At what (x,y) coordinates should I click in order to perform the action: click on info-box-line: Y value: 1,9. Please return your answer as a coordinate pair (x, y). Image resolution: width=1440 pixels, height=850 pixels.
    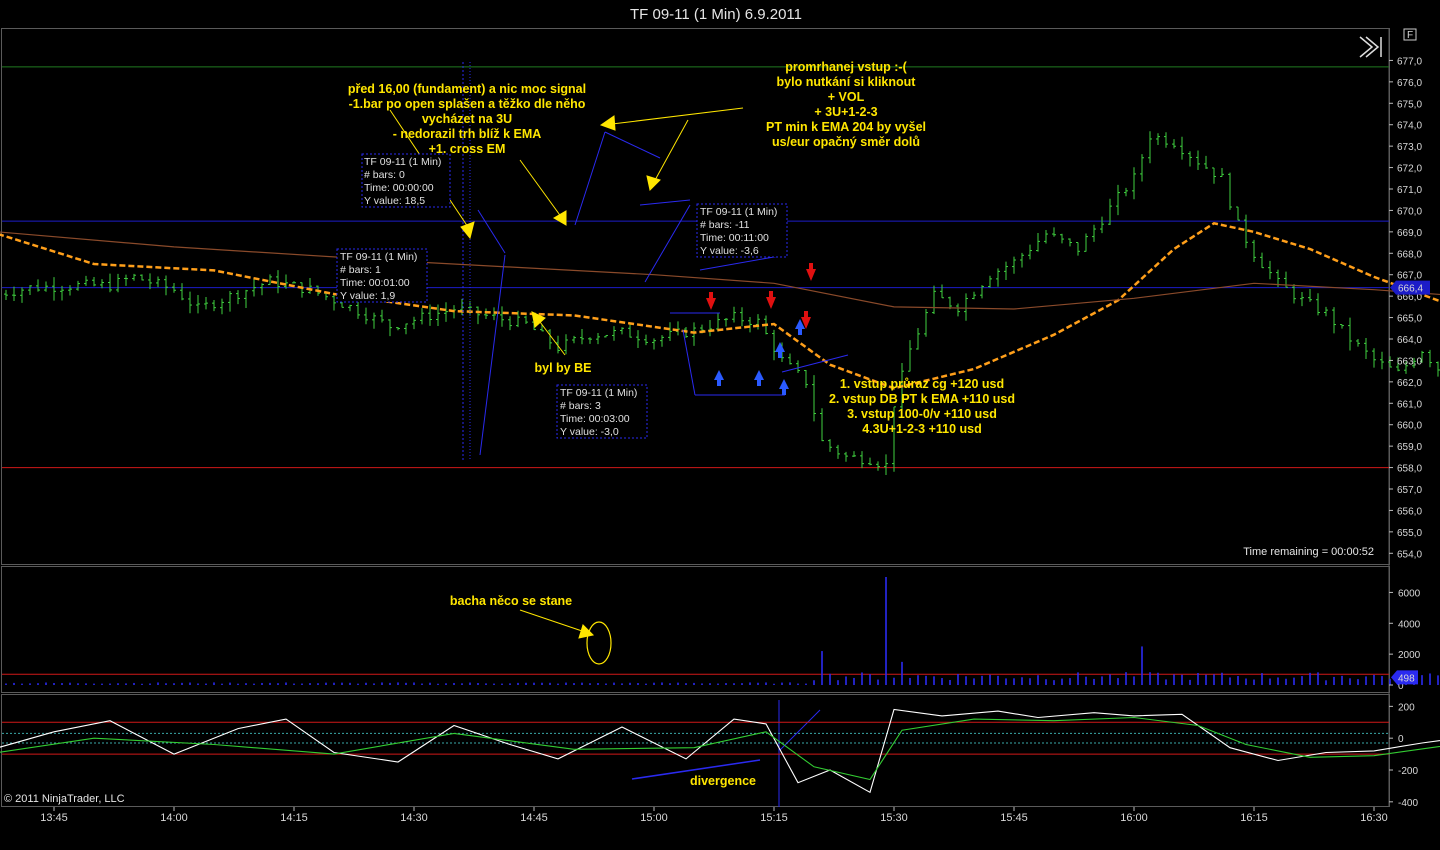
    Looking at the image, I should click on (367, 296).